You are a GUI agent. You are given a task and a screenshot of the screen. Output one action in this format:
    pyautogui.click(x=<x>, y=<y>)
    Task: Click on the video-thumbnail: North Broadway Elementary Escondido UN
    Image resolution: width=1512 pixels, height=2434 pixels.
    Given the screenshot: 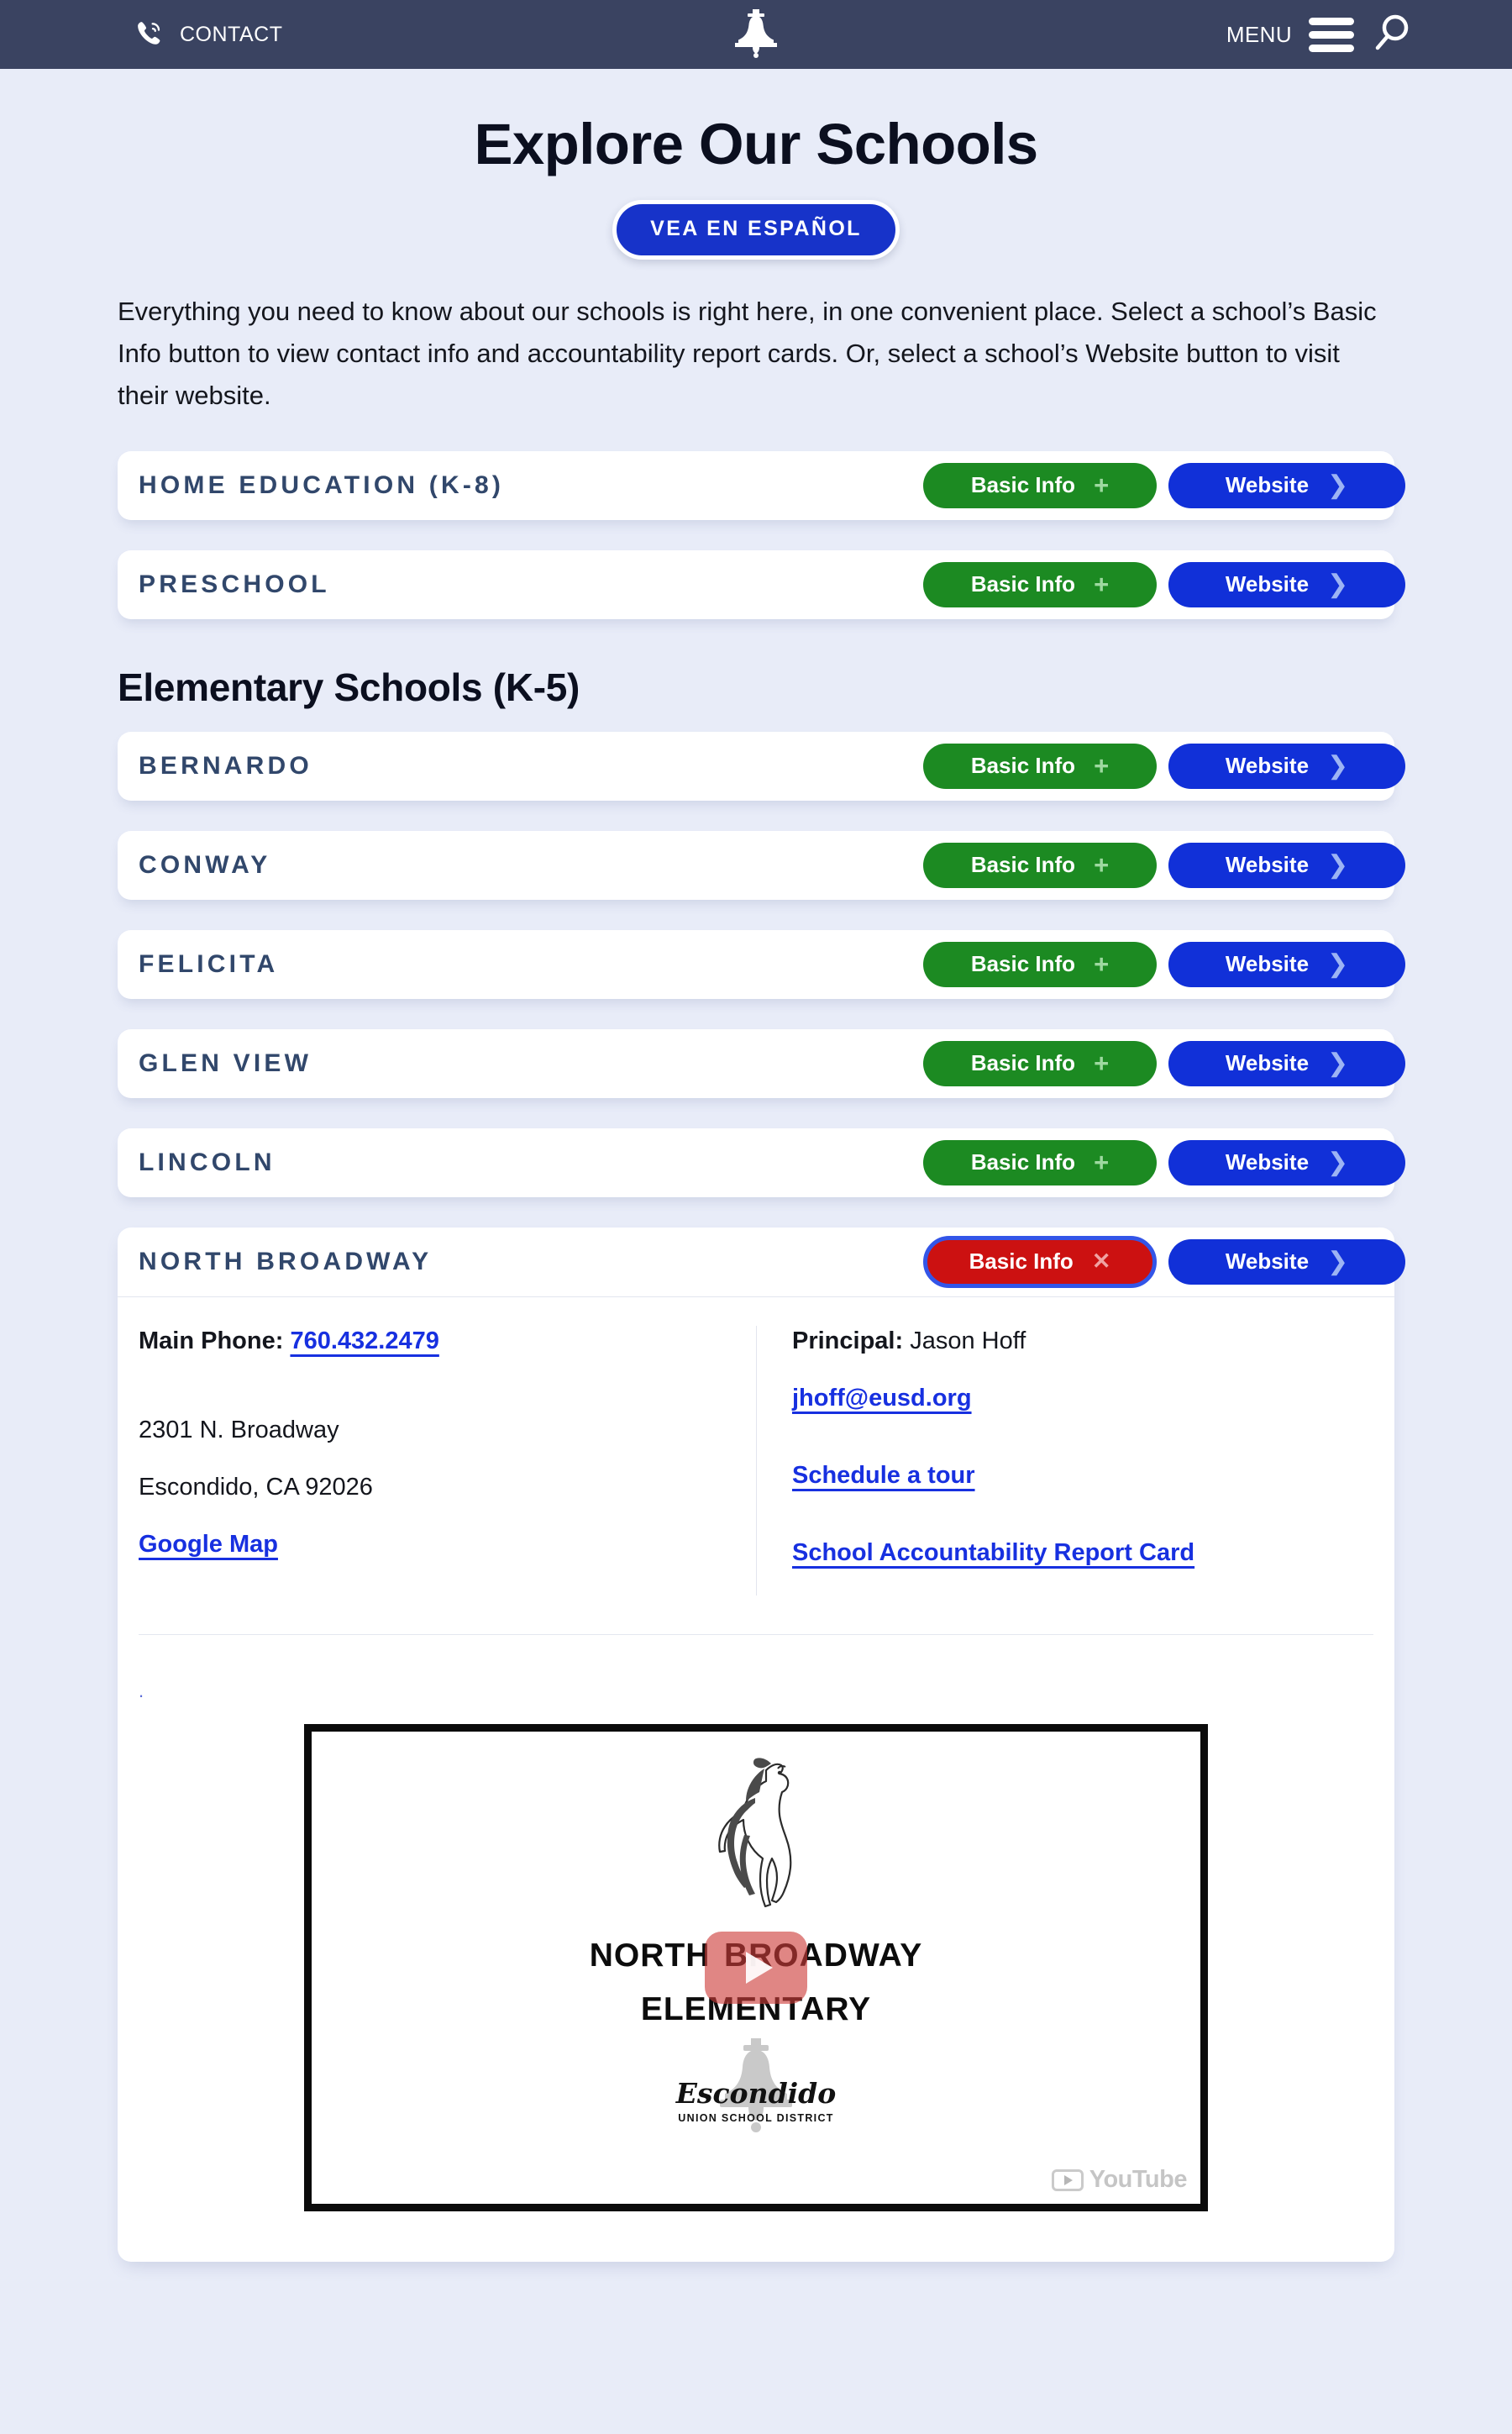 What is the action you would take?
    pyautogui.click(x=756, y=1968)
    